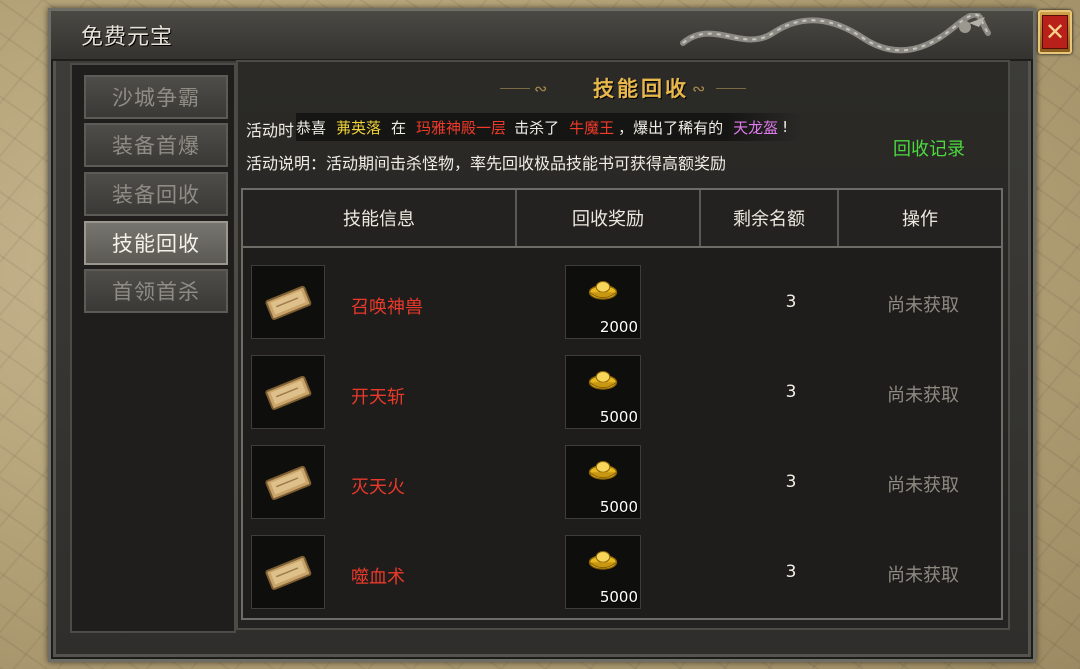  I want to click on sidebar-item-boss-first-kill: 首领首杀, so click(156, 291).